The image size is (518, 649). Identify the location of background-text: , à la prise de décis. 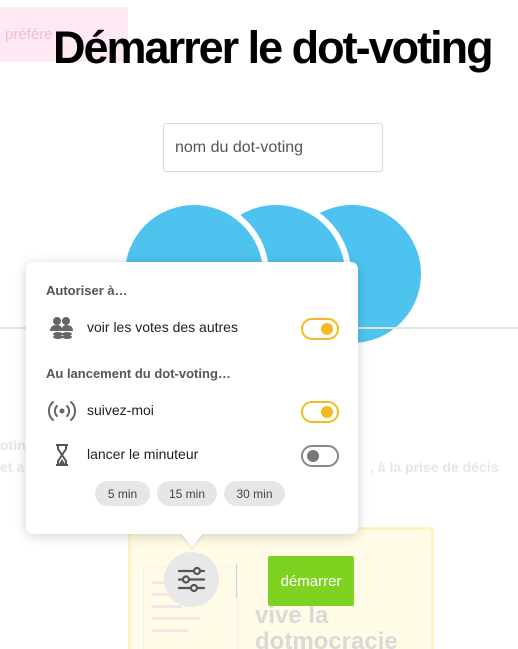
(434, 467).